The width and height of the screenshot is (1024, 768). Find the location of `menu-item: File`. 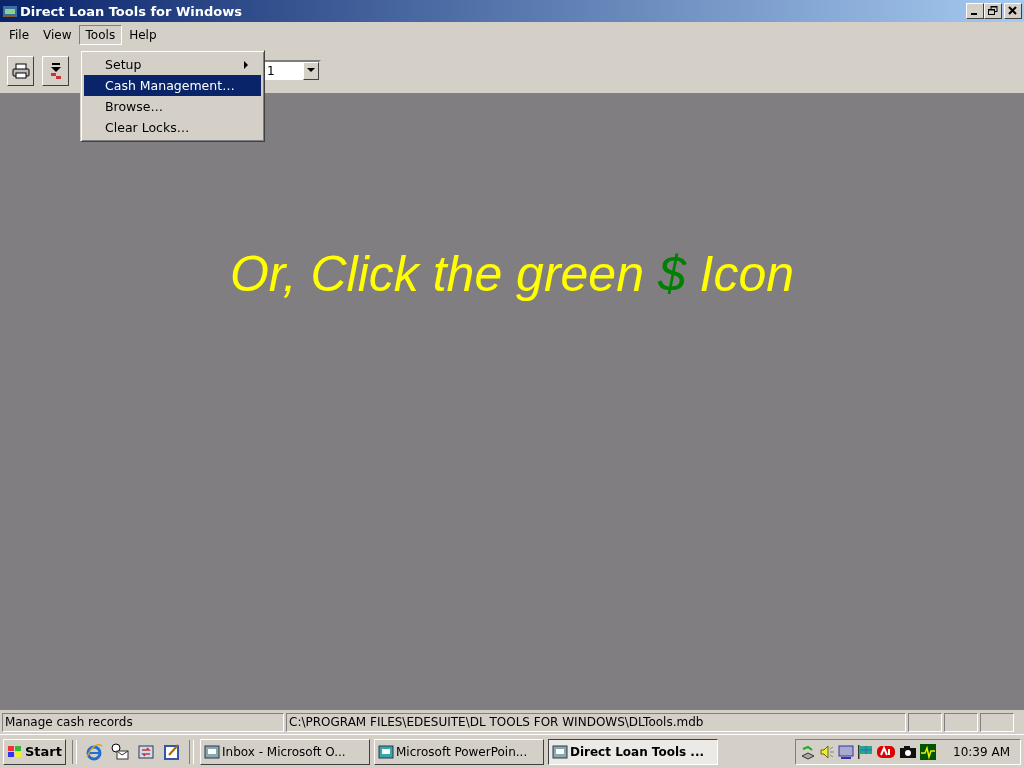

menu-item: File is located at coordinates (19, 35).